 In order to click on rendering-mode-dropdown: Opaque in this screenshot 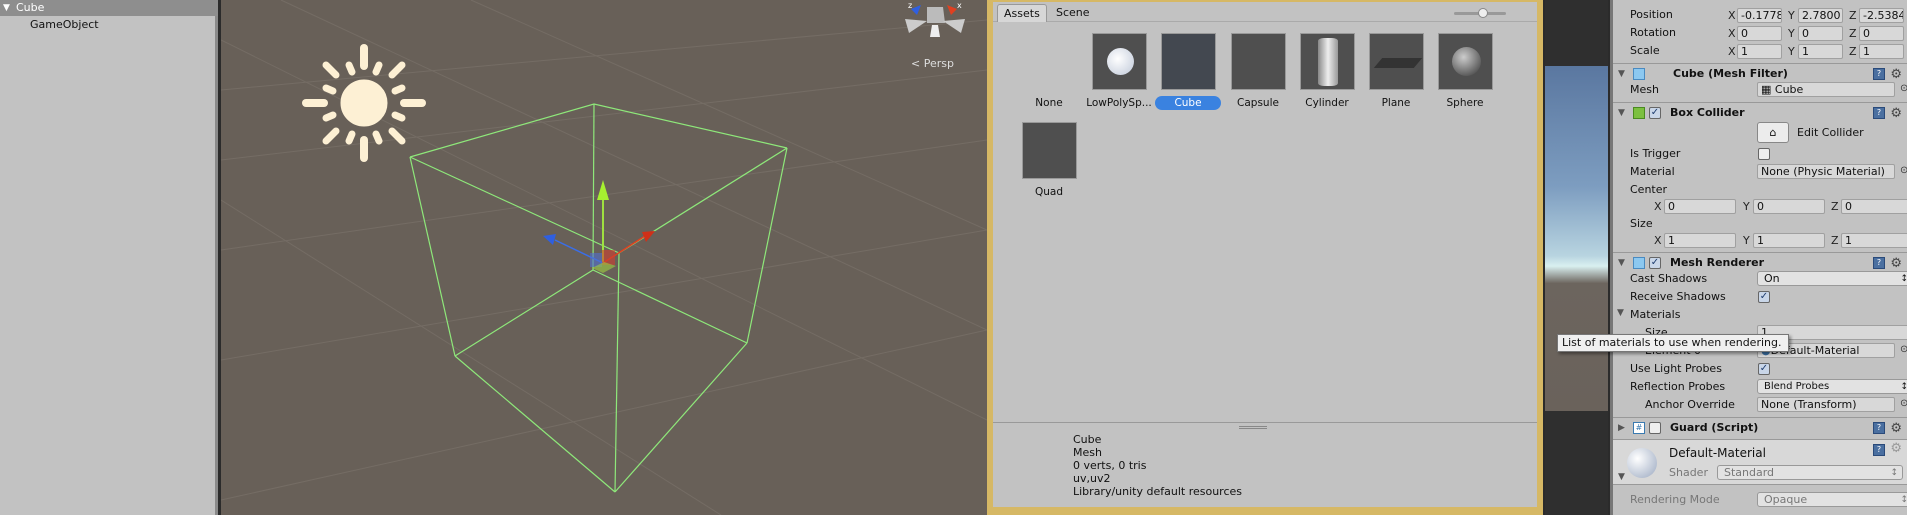, I will do `click(1832, 499)`.